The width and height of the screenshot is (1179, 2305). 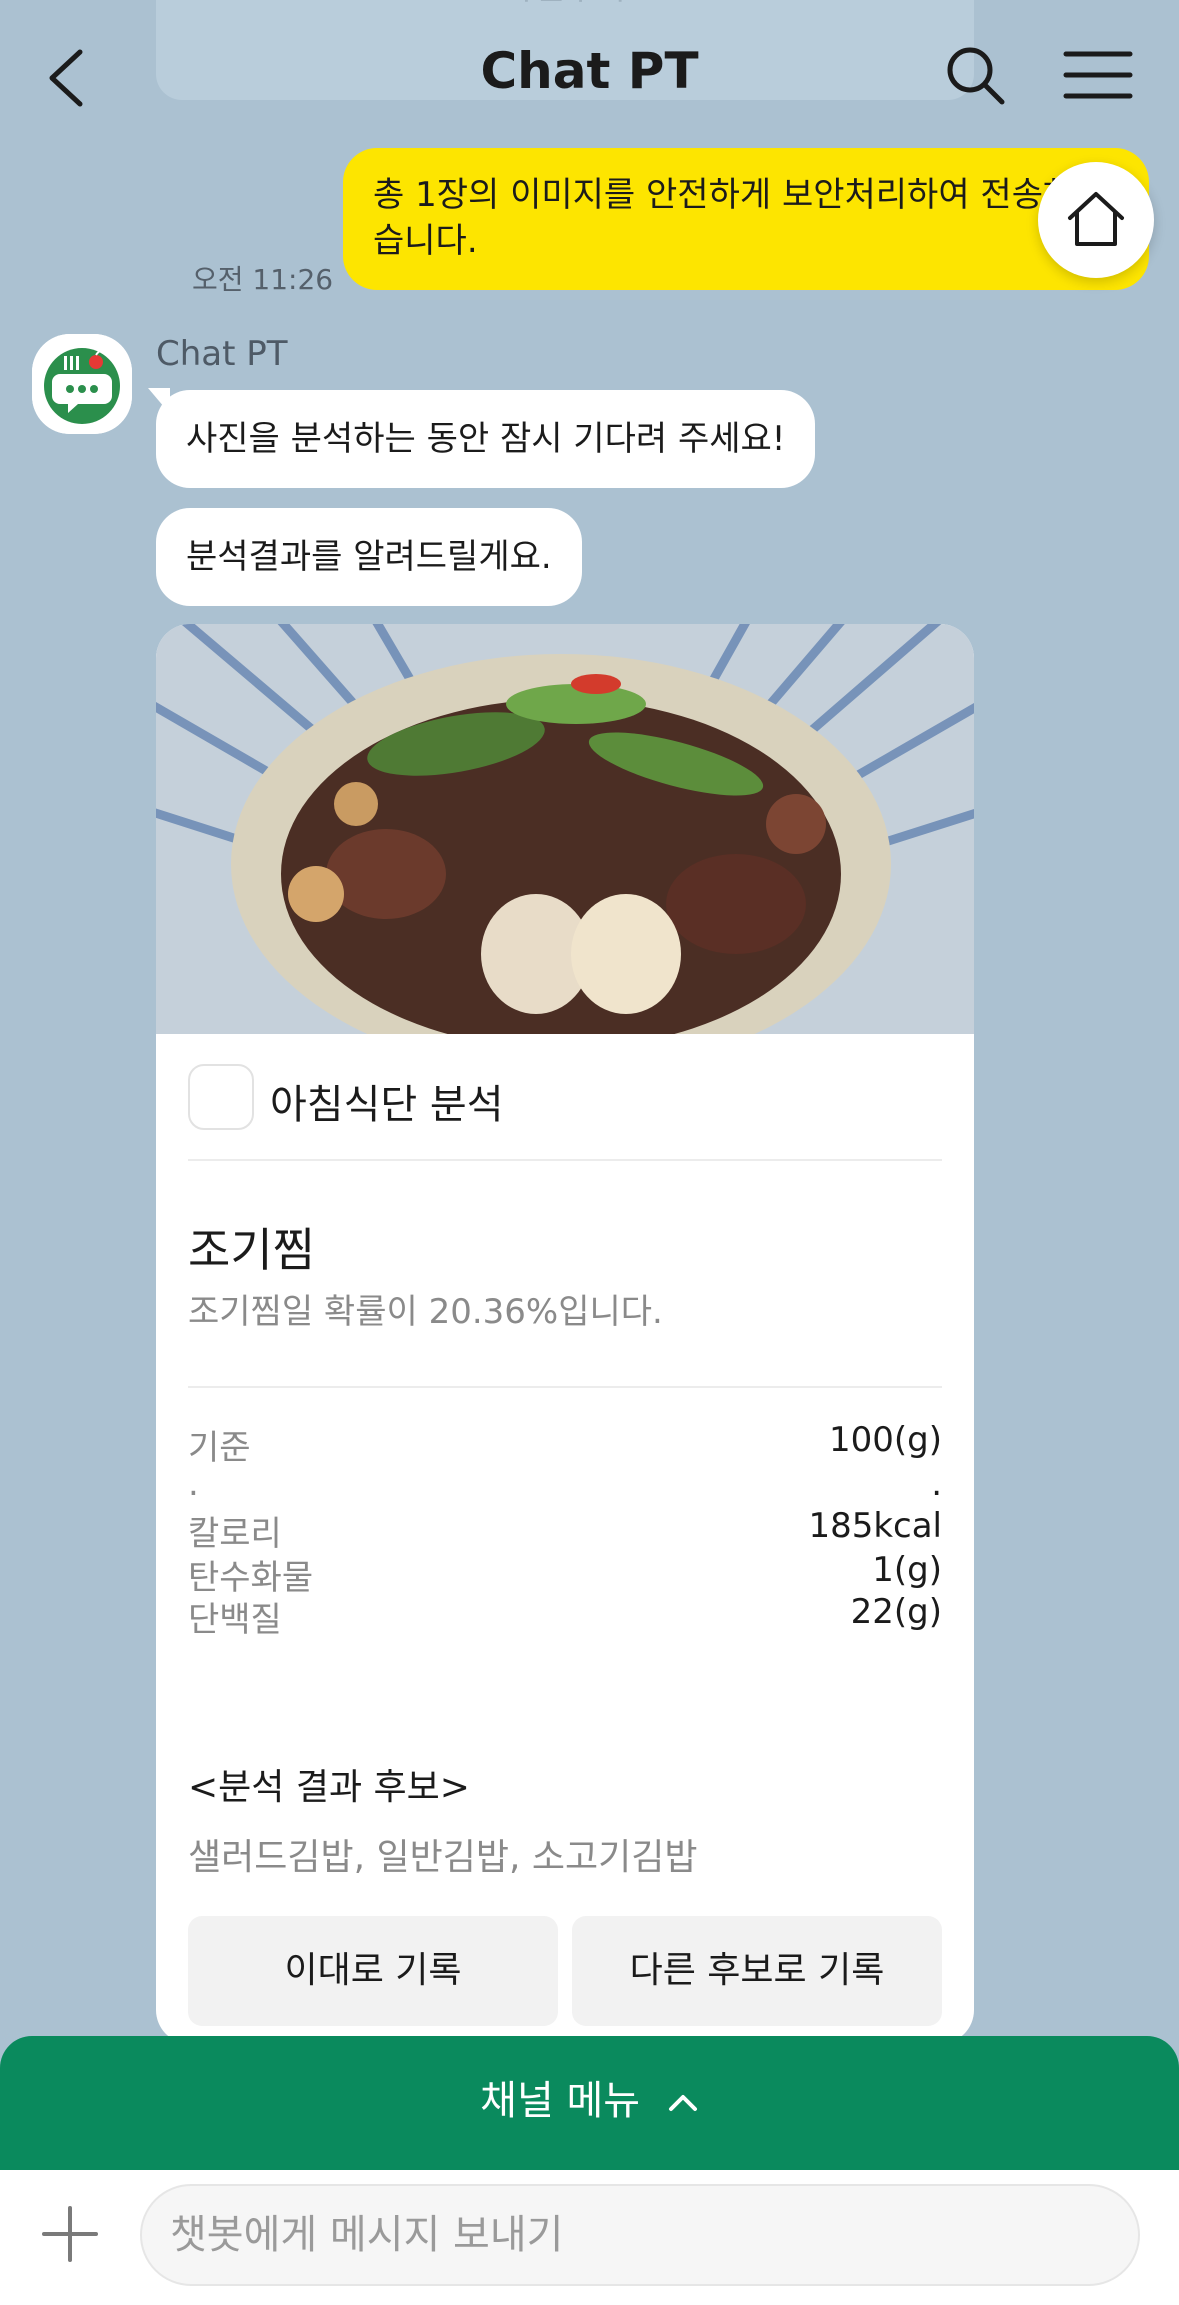 What do you see at coordinates (682, 2103) in the screenshot?
I see `chevron-up-icon` at bounding box center [682, 2103].